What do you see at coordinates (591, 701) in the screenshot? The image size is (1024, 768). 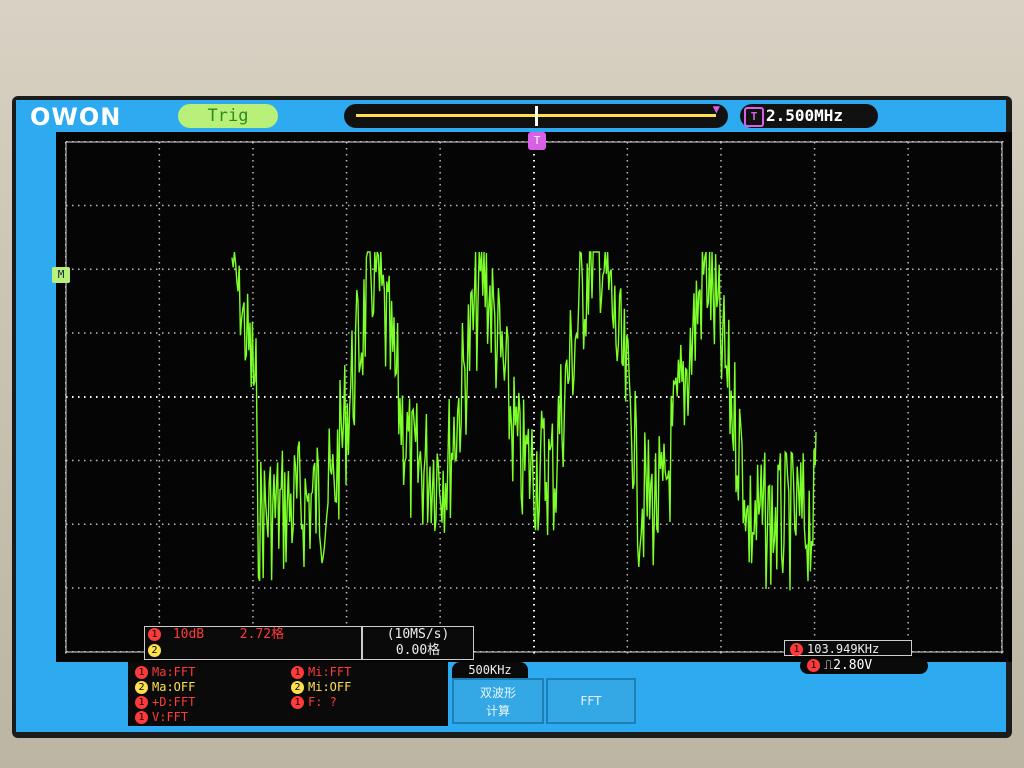 I see `fft-button: FFT` at bounding box center [591, 701].